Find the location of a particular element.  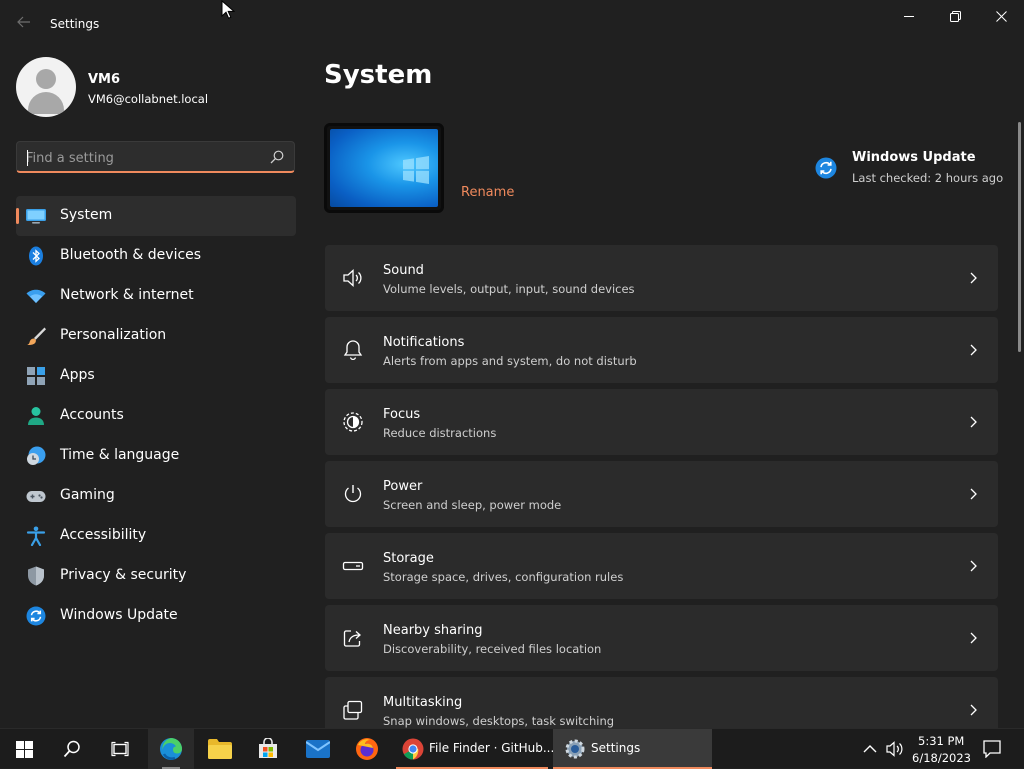

settings-gear-icon is located at coordinates (575, 749).